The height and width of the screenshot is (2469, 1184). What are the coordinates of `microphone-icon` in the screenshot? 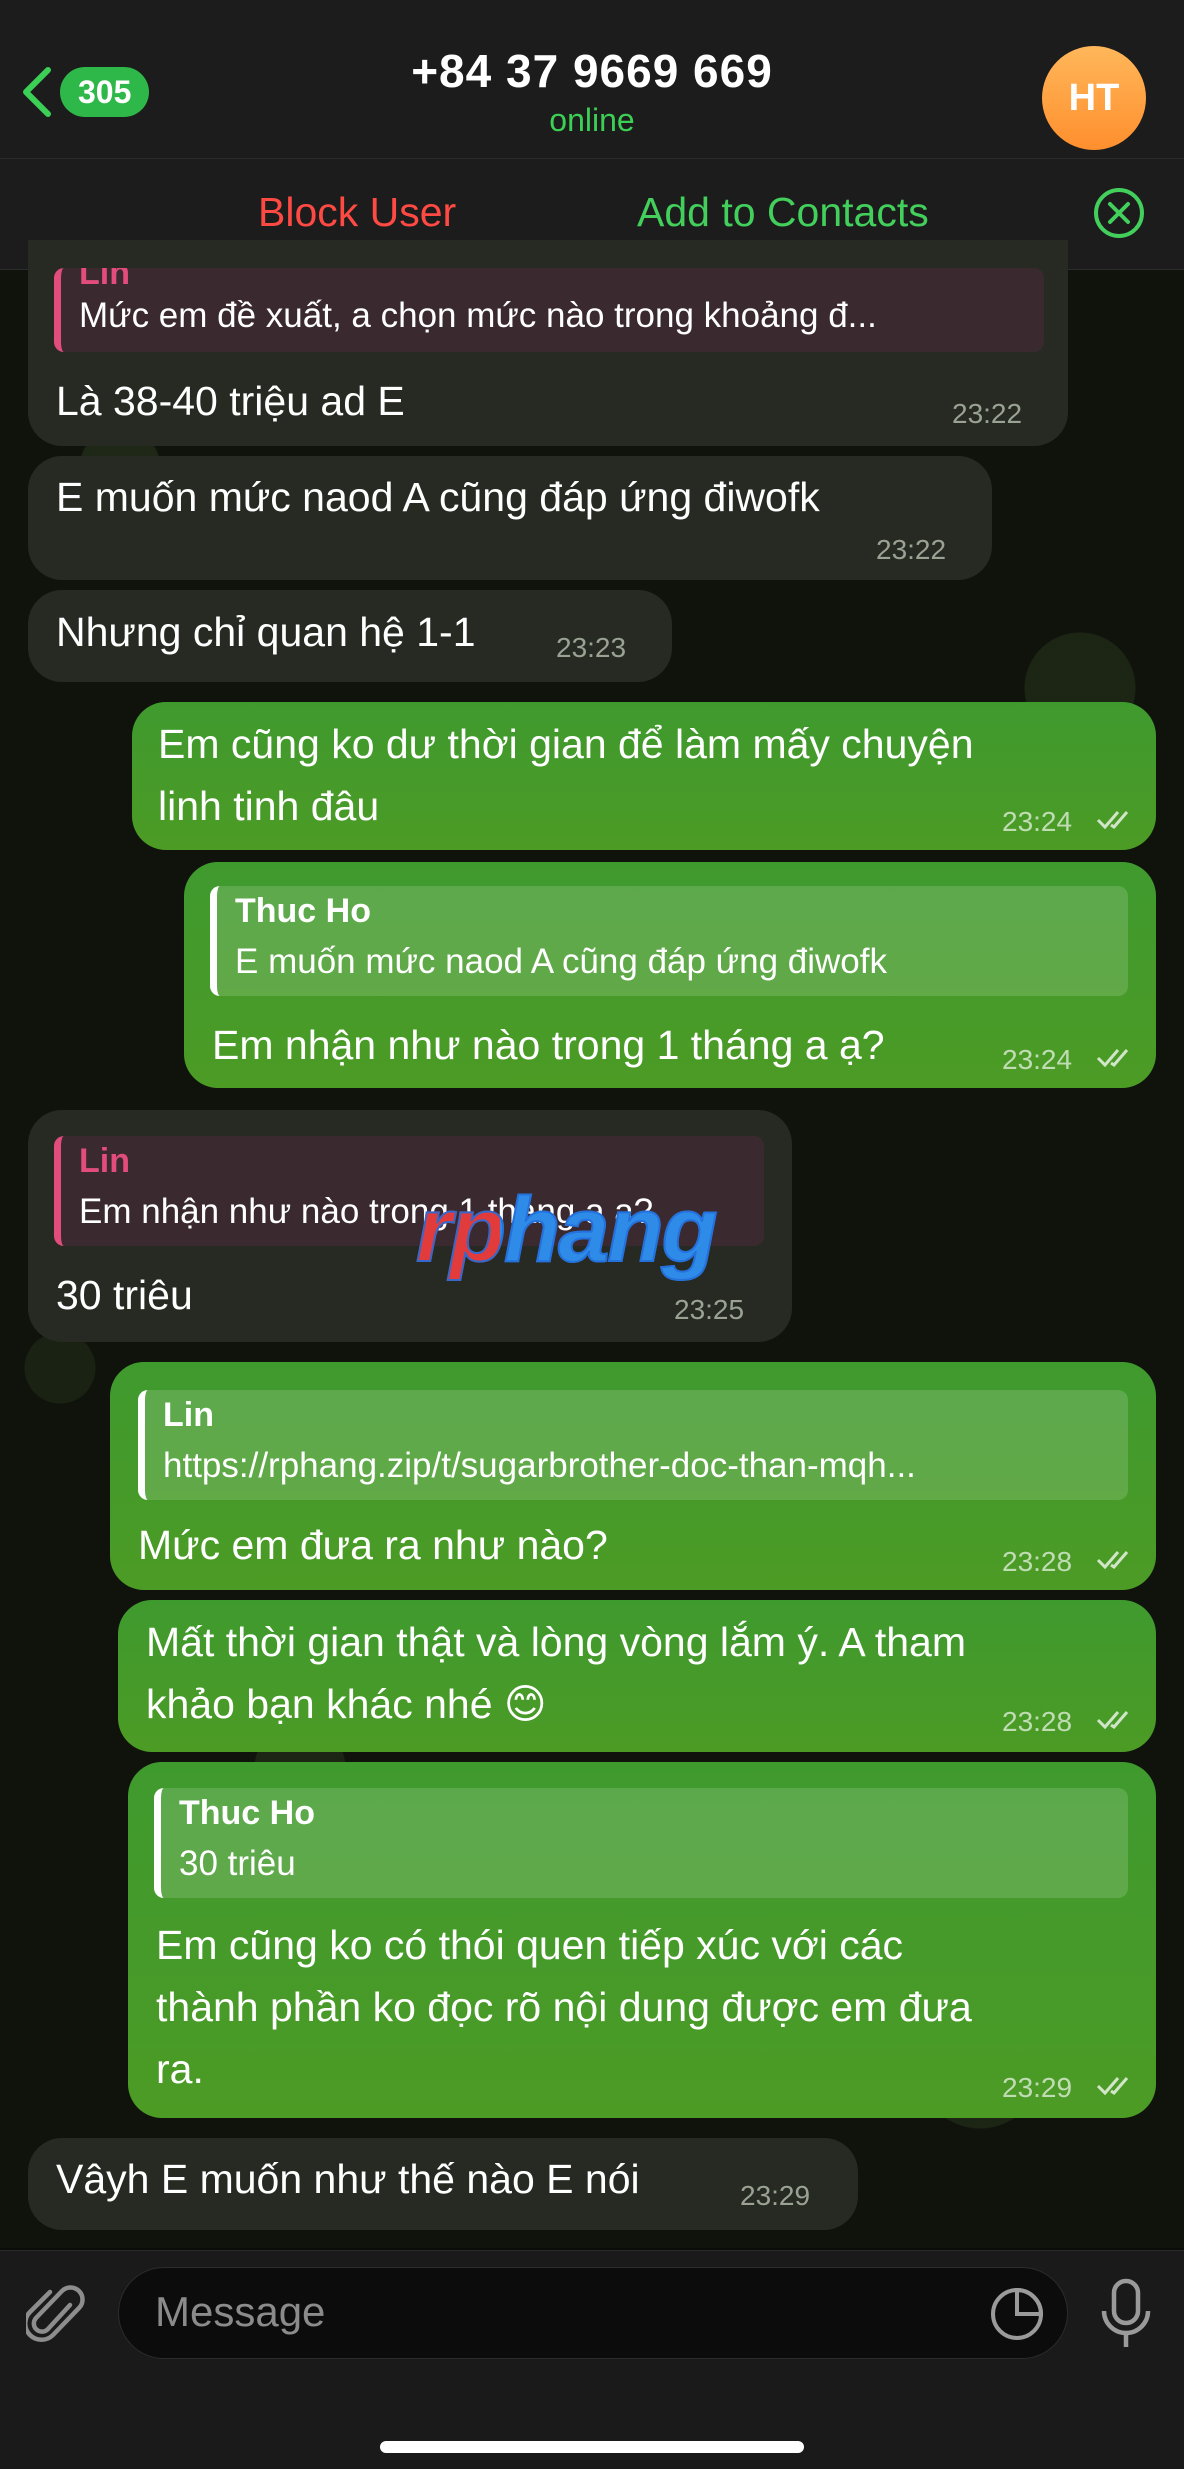 It's located at (1126, 2314).